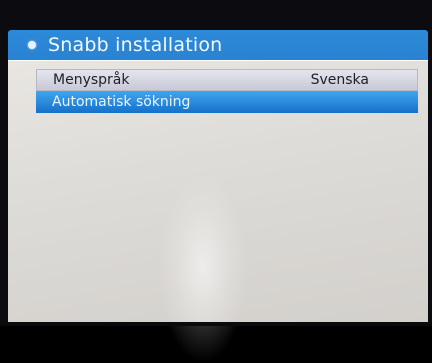  Describe the element at coordinates (216, 324) in the screenshot. I see `bezel` at that location.